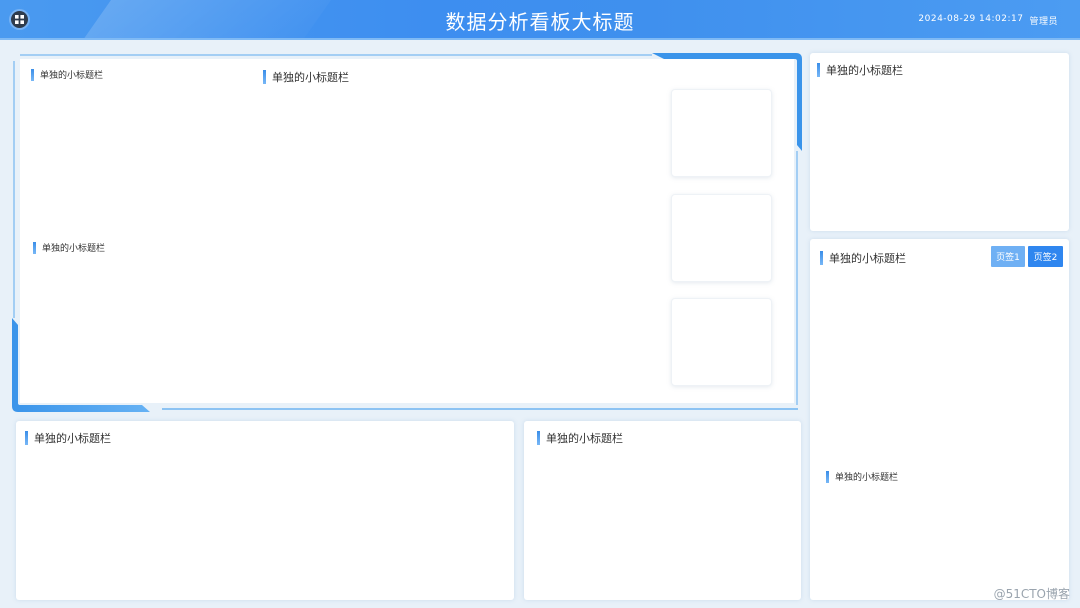  Describe the element at coordinates (939, 142) in the screenshot. I see `right-top-panel: 单独的小标题栏` at that location.